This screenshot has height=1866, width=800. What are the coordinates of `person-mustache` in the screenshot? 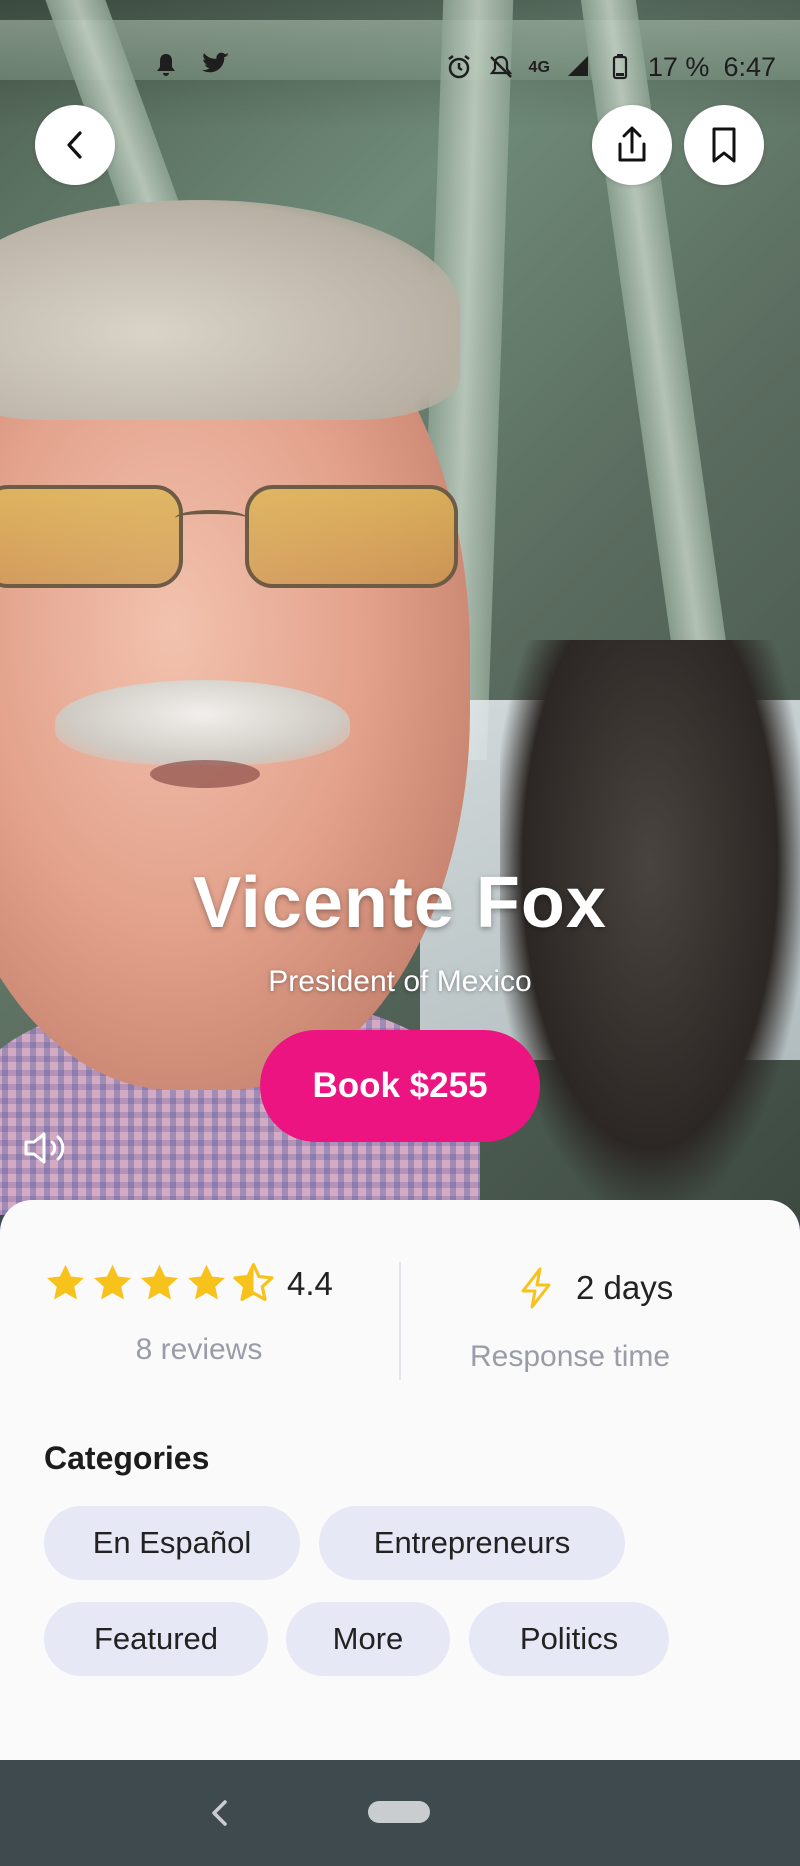 It's located at (202, 722).